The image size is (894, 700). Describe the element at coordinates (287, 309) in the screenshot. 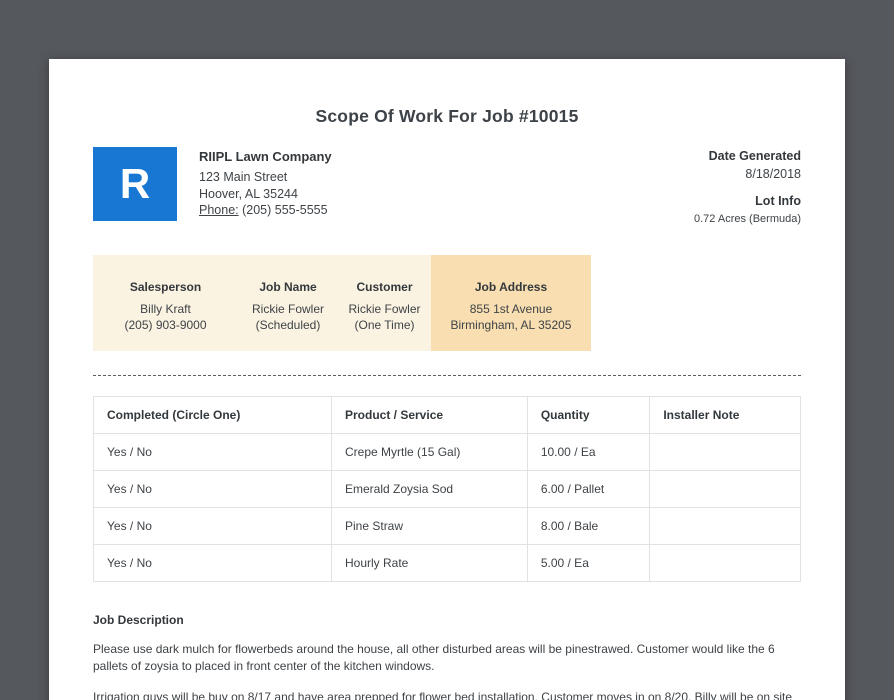

I see `job-name-value: Rickie Fowler` at that location.